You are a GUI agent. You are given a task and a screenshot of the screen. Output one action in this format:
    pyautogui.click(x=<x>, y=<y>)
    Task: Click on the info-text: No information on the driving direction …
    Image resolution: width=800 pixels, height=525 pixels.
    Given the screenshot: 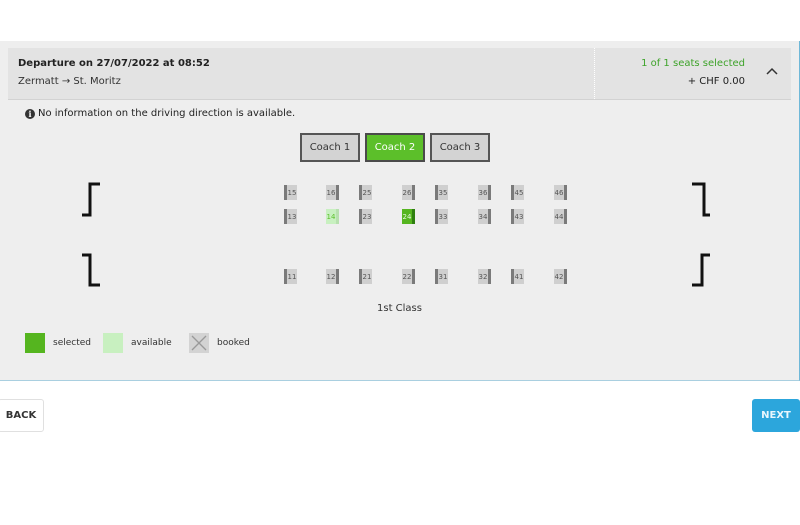 What is the action you would take?
    pyautogui.click(x=167, y=113)
    